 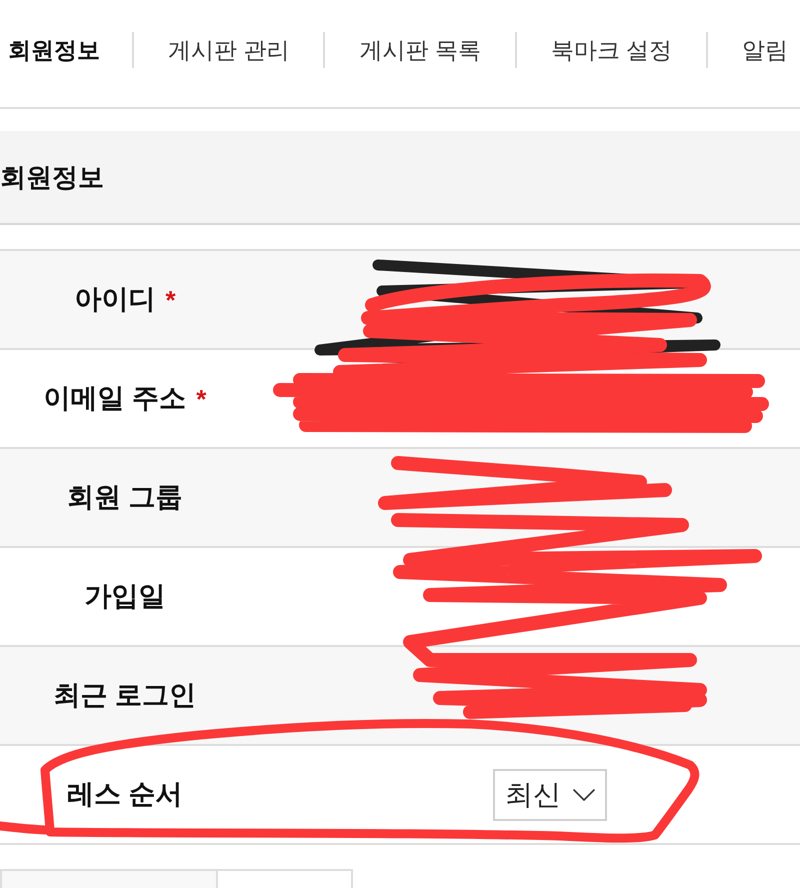 What do you see at coordinates (754, 50) in the screenshot?
I see `tab: 알림` at bounding box center [754, 50].